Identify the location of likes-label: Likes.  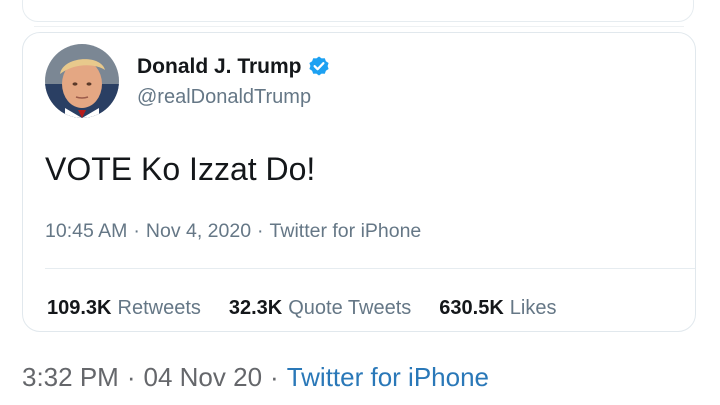
(533, 308).